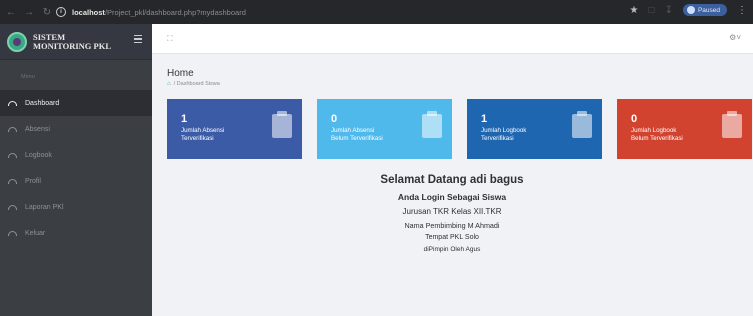  Describe the element at coordinates (452, 237) in the screenshot. I see `welcome-tempat: Tempat PKL Solo` at that location.